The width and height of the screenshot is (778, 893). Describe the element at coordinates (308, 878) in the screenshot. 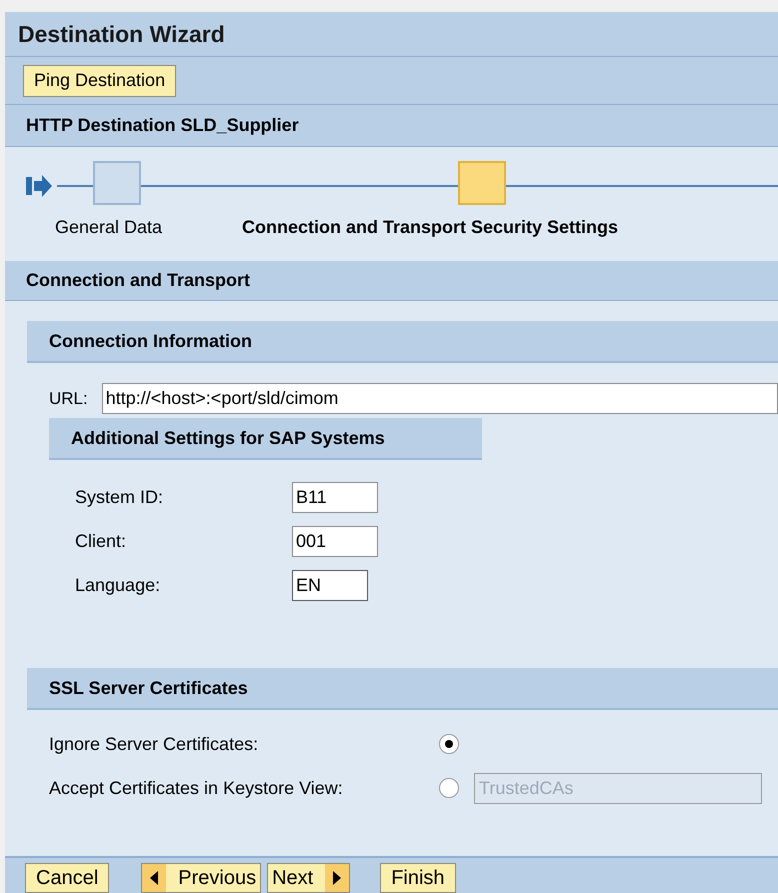

I see `wizard-button: Next` at that location.